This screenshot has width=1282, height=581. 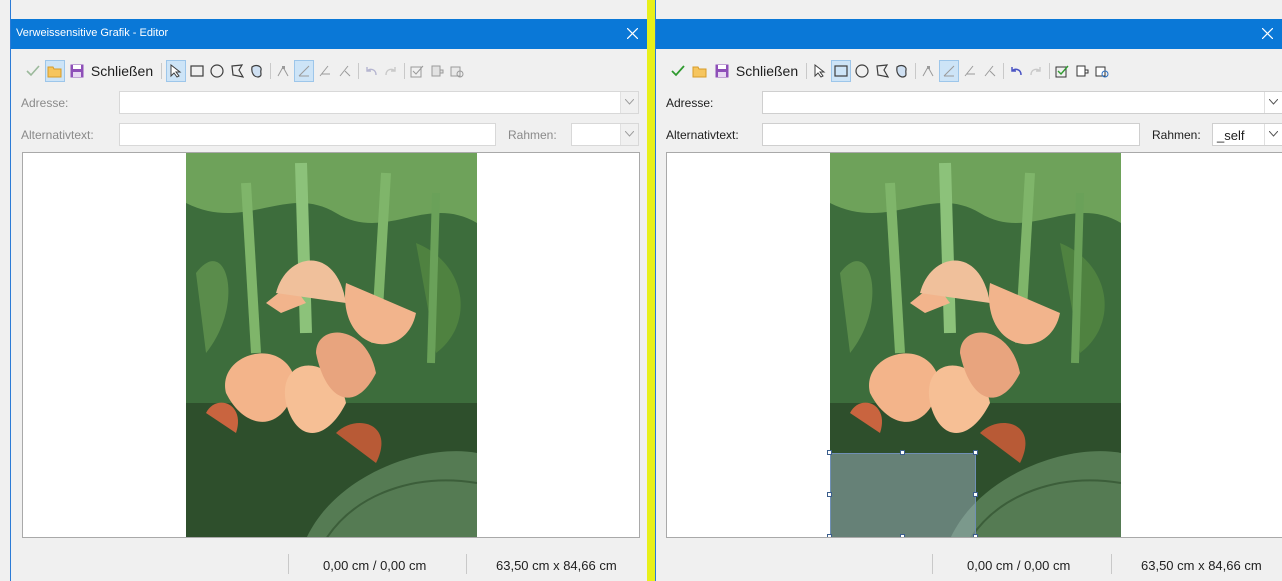 I want to click on active-icon, so click(x=1062, y=71).